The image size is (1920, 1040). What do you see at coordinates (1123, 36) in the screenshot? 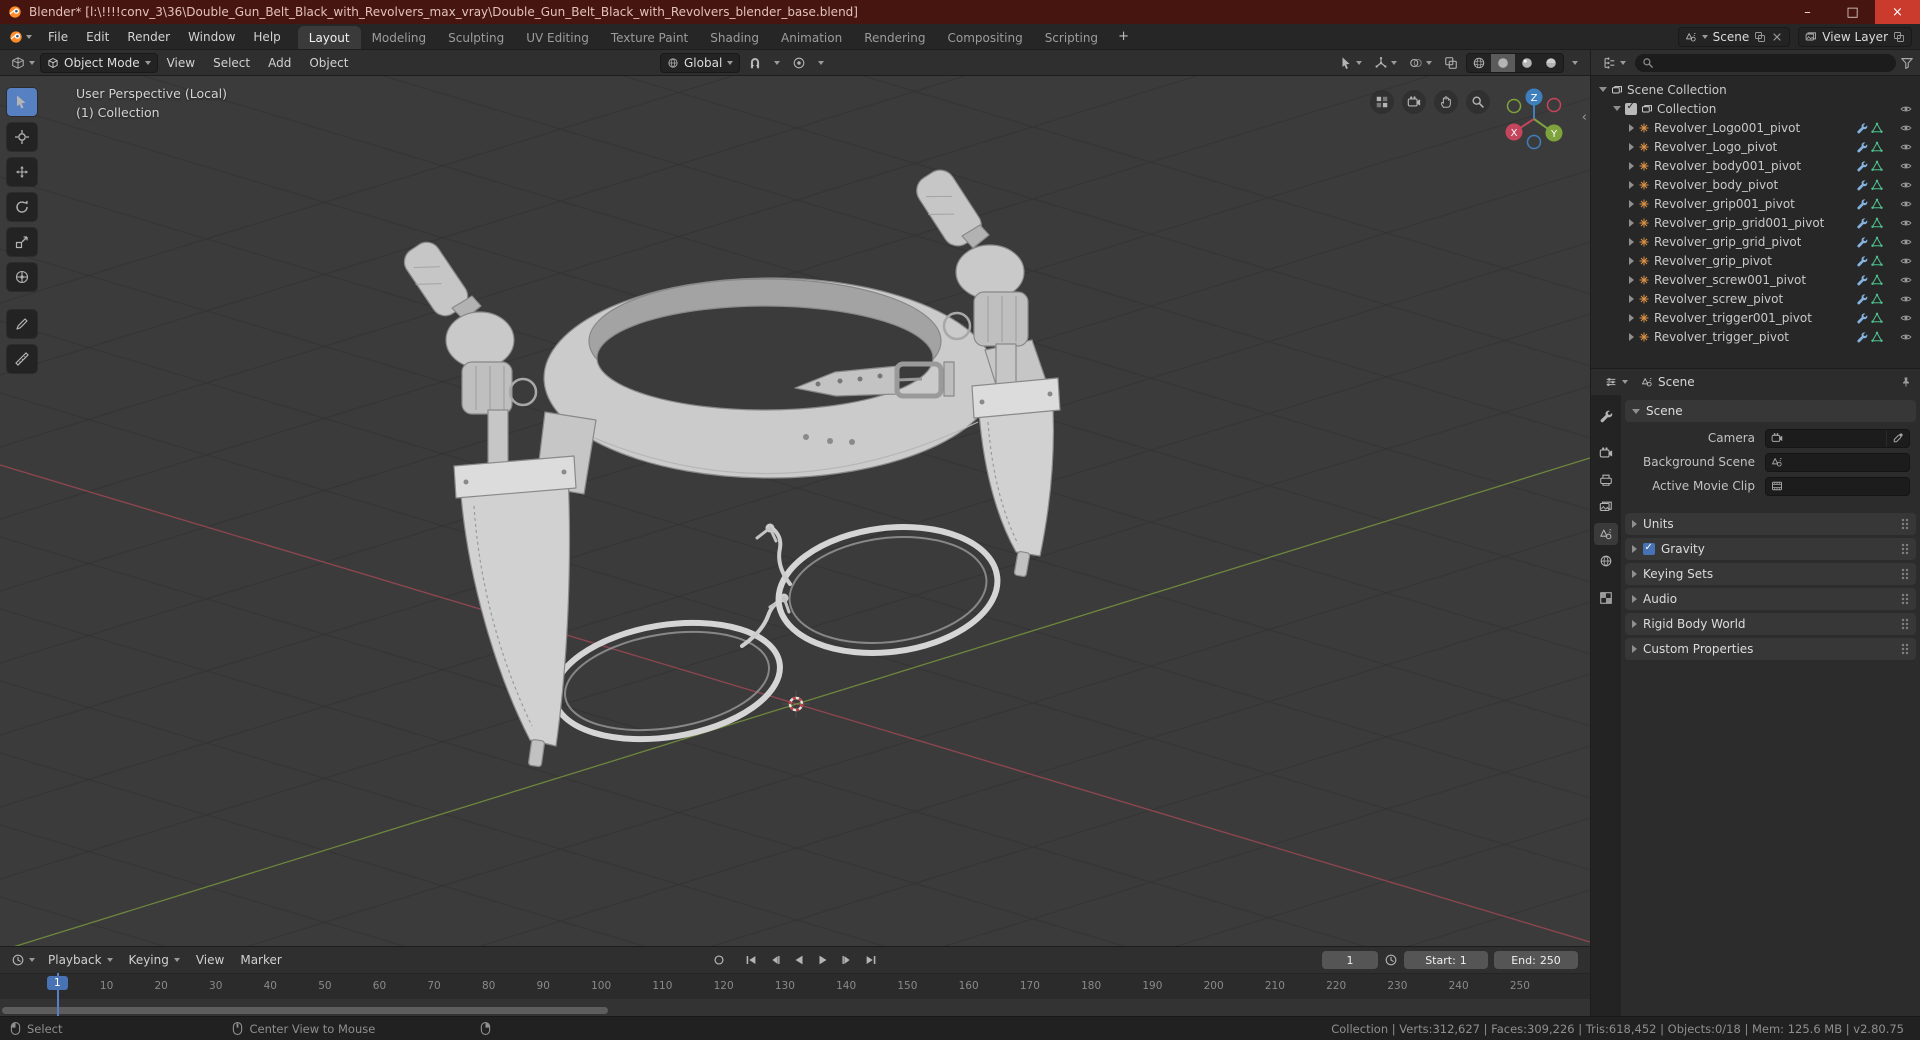
I see `add-workspace-button: +` at bounding box center [1123, 36].